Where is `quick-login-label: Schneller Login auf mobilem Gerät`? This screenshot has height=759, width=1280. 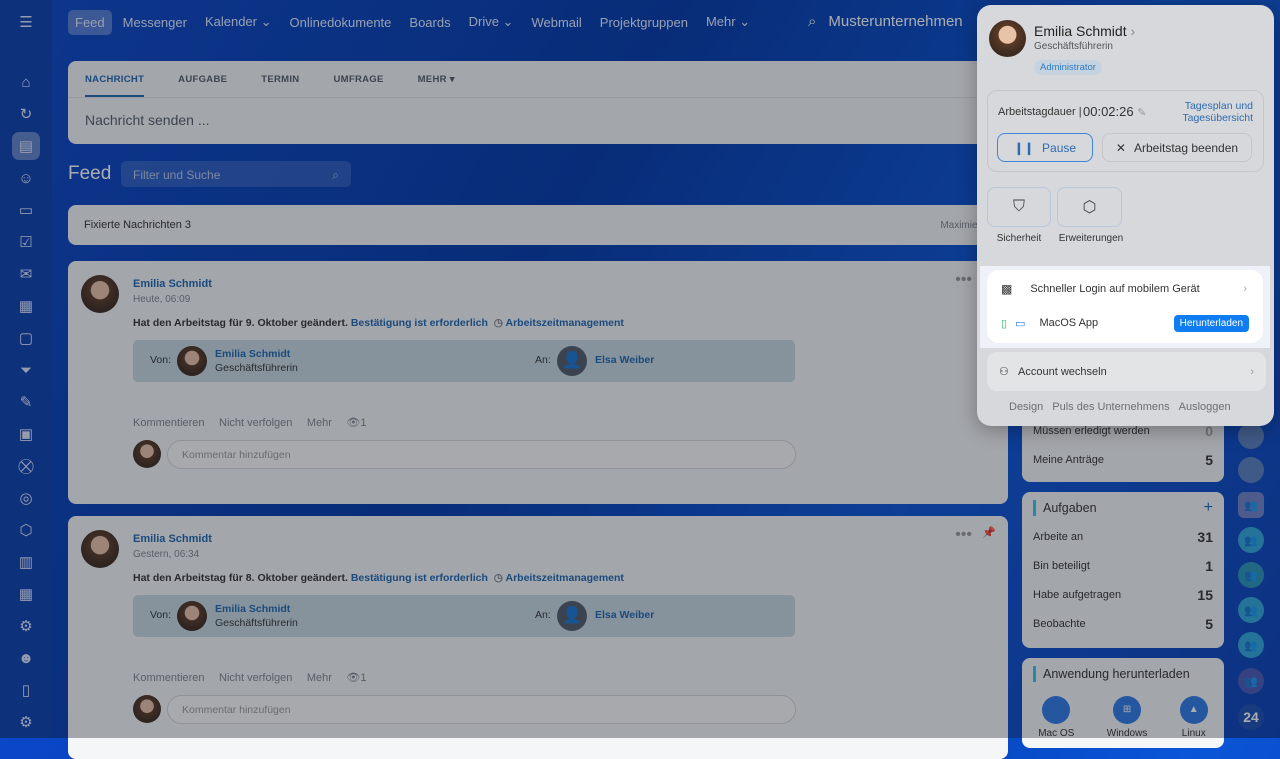
quick-login-label: Schneller Login auf mobilem Gerät is located at coordinates (1115, 289).